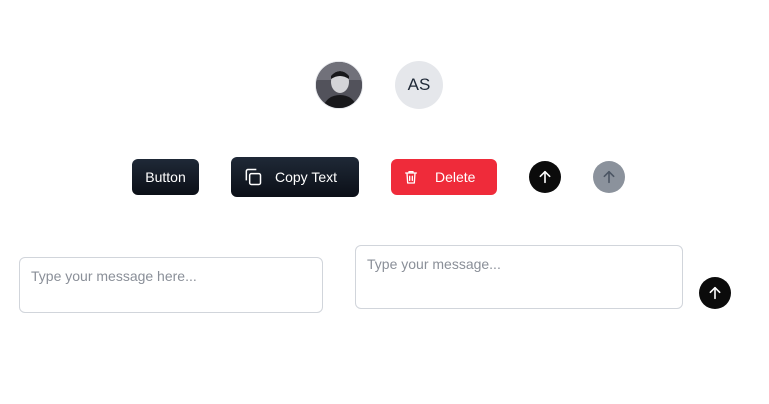 The width and height of the screenshot is (769, 404). I want to click on avatar-image, so click(339, 85).